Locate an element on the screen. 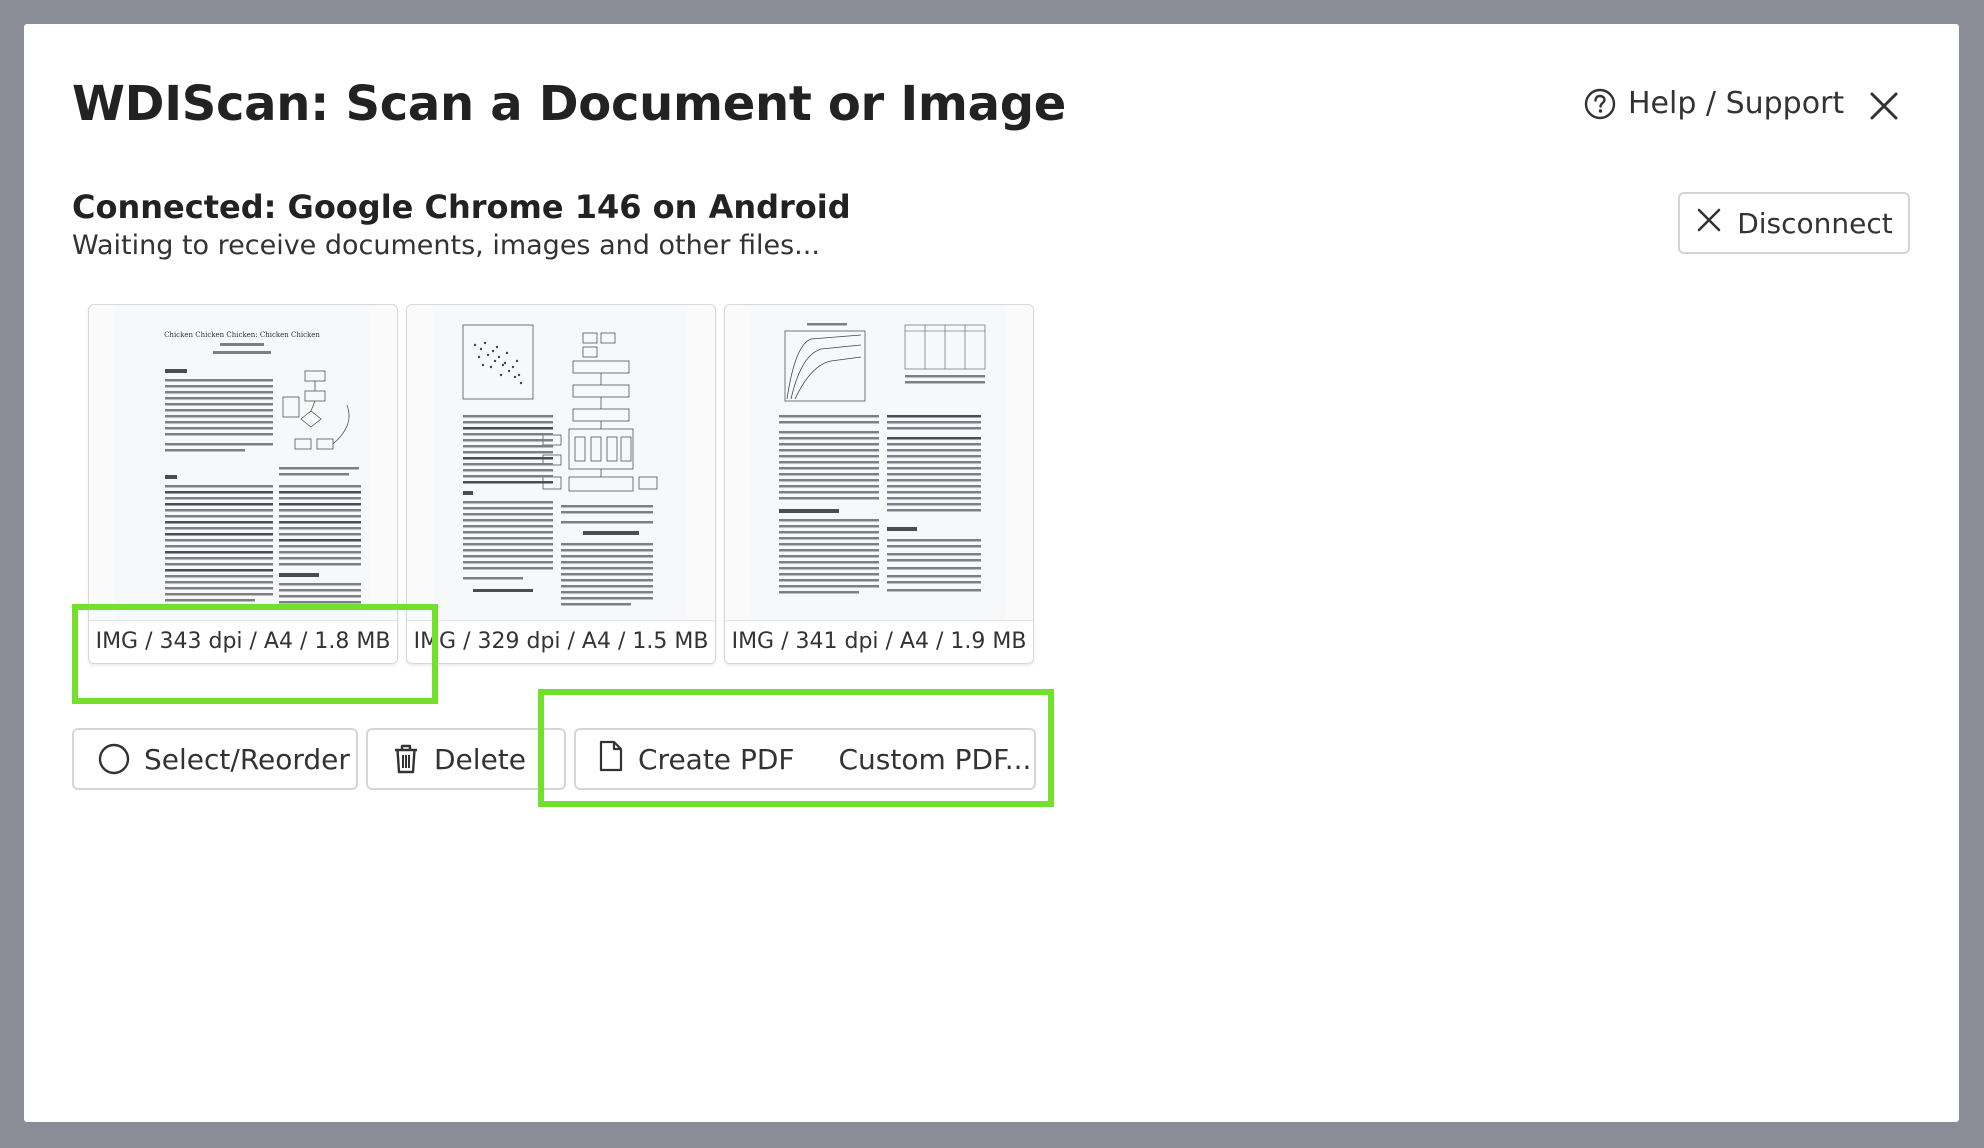 The image size is (1984, 1148). help-support-label: Help / Support is located at coordinates (1736, 103).